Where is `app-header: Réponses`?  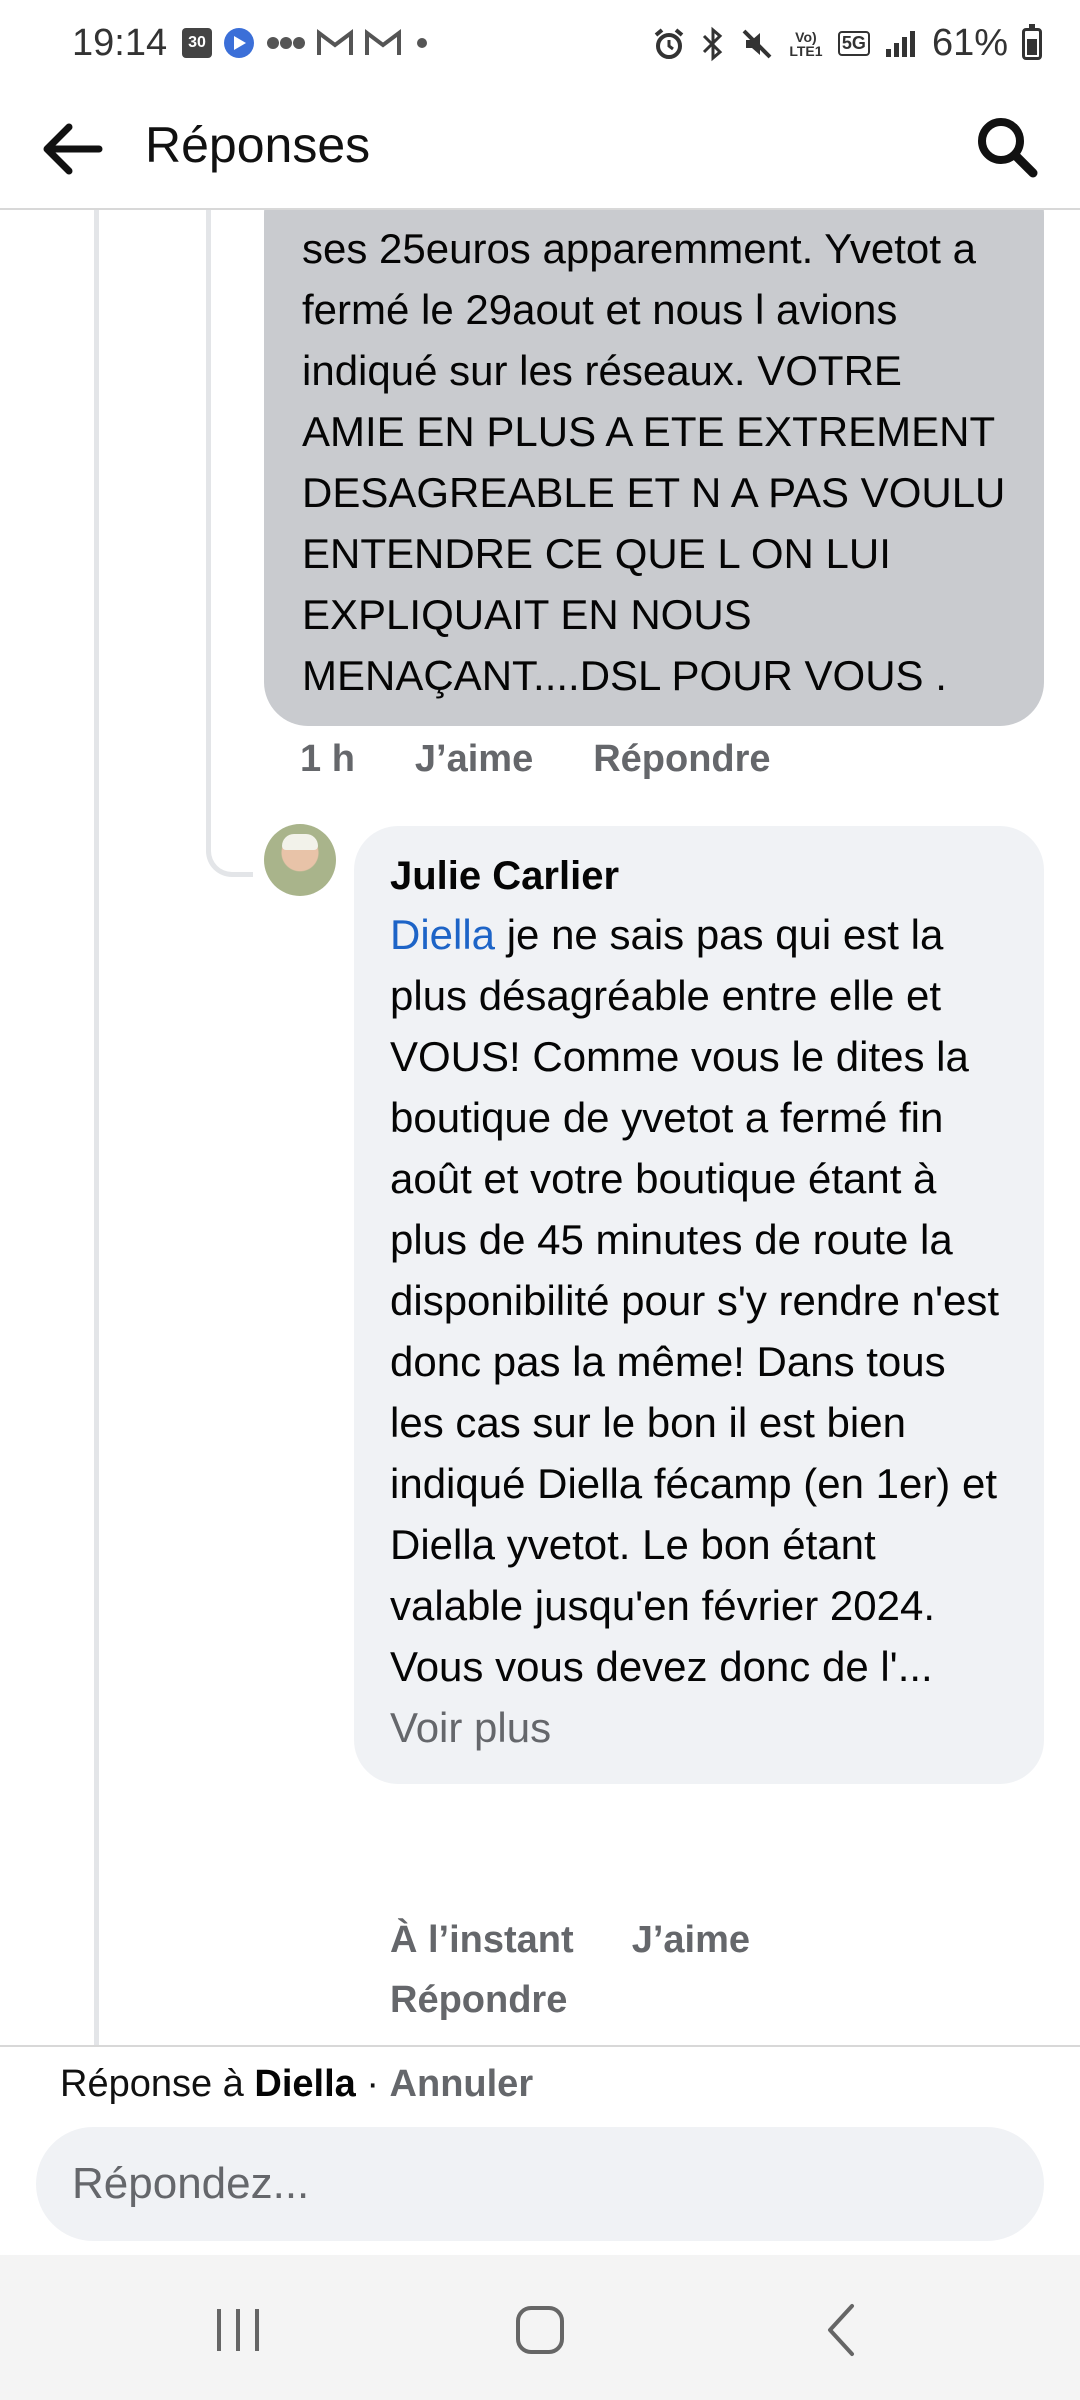
app-header: Réponses is located at coordinates (540, 151).